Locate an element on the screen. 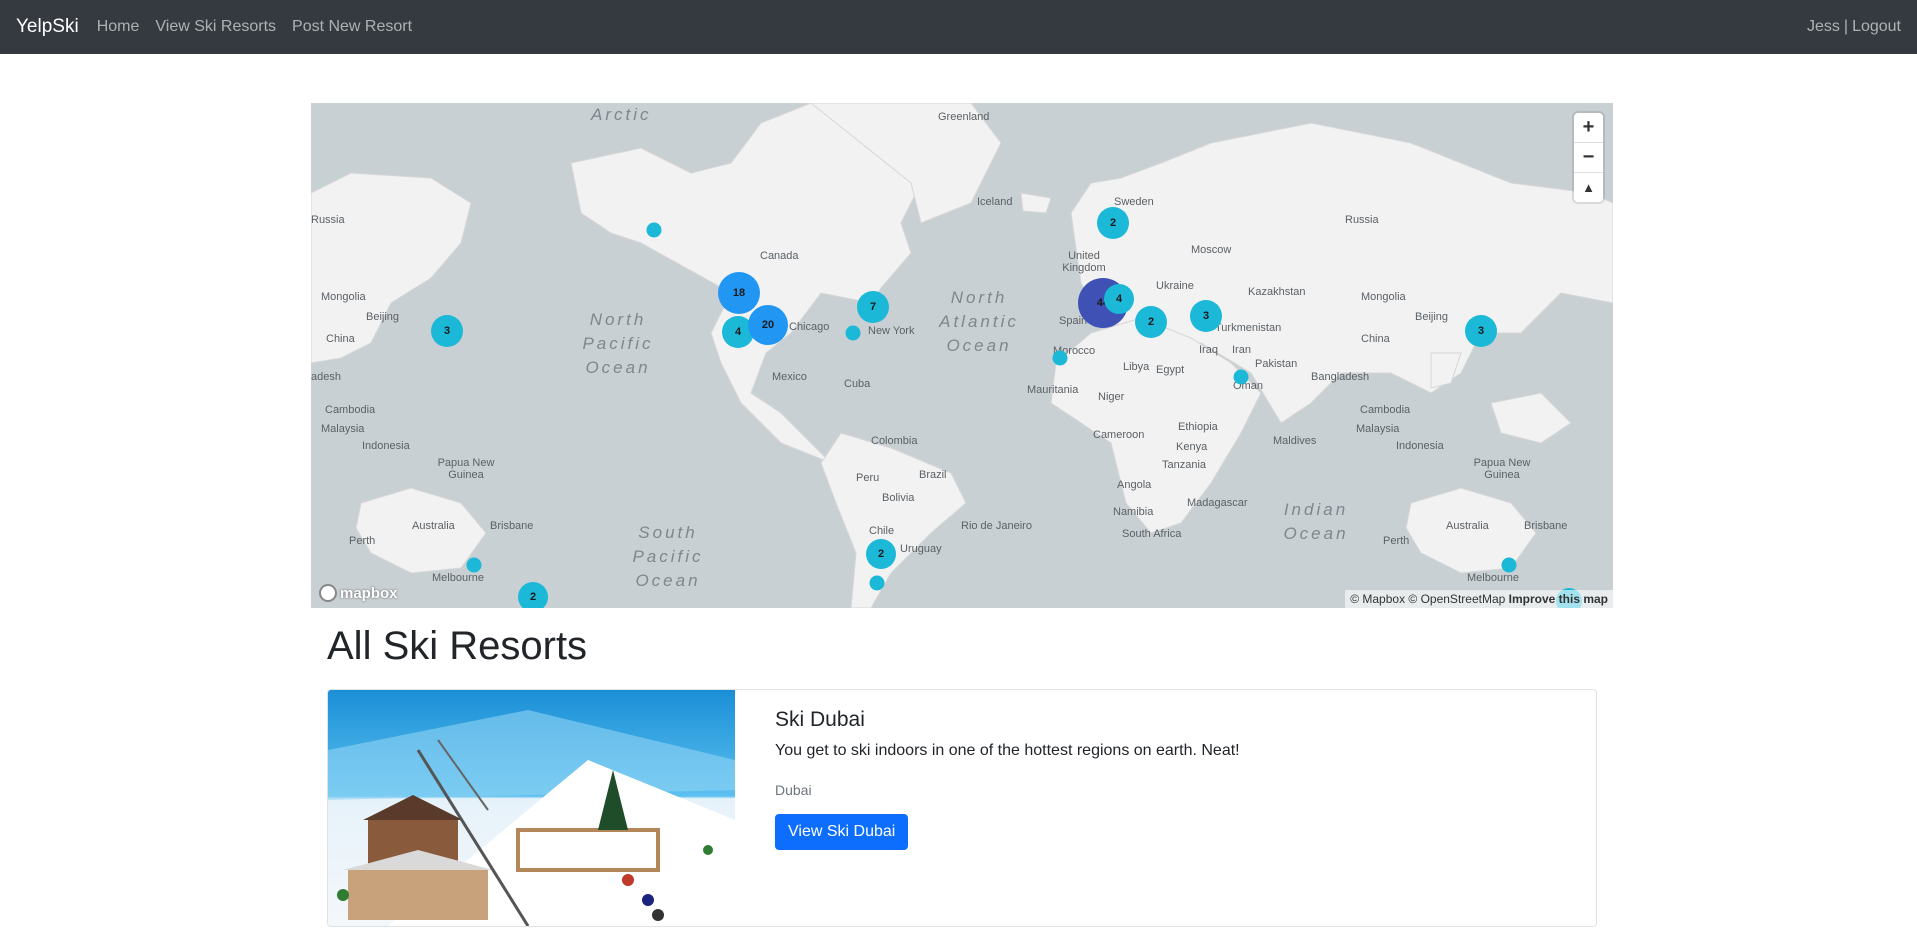 The image size is (1917, 941). label-moscow: Moscow is located at coordinates (1211, 250).